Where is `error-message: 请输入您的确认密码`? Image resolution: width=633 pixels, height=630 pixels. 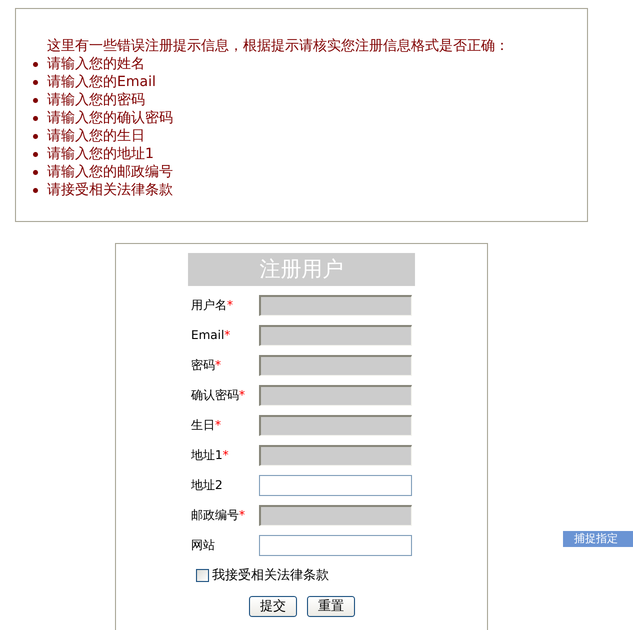 error-message: 请输入您的确认密码 is located at coordinates (110, 118).